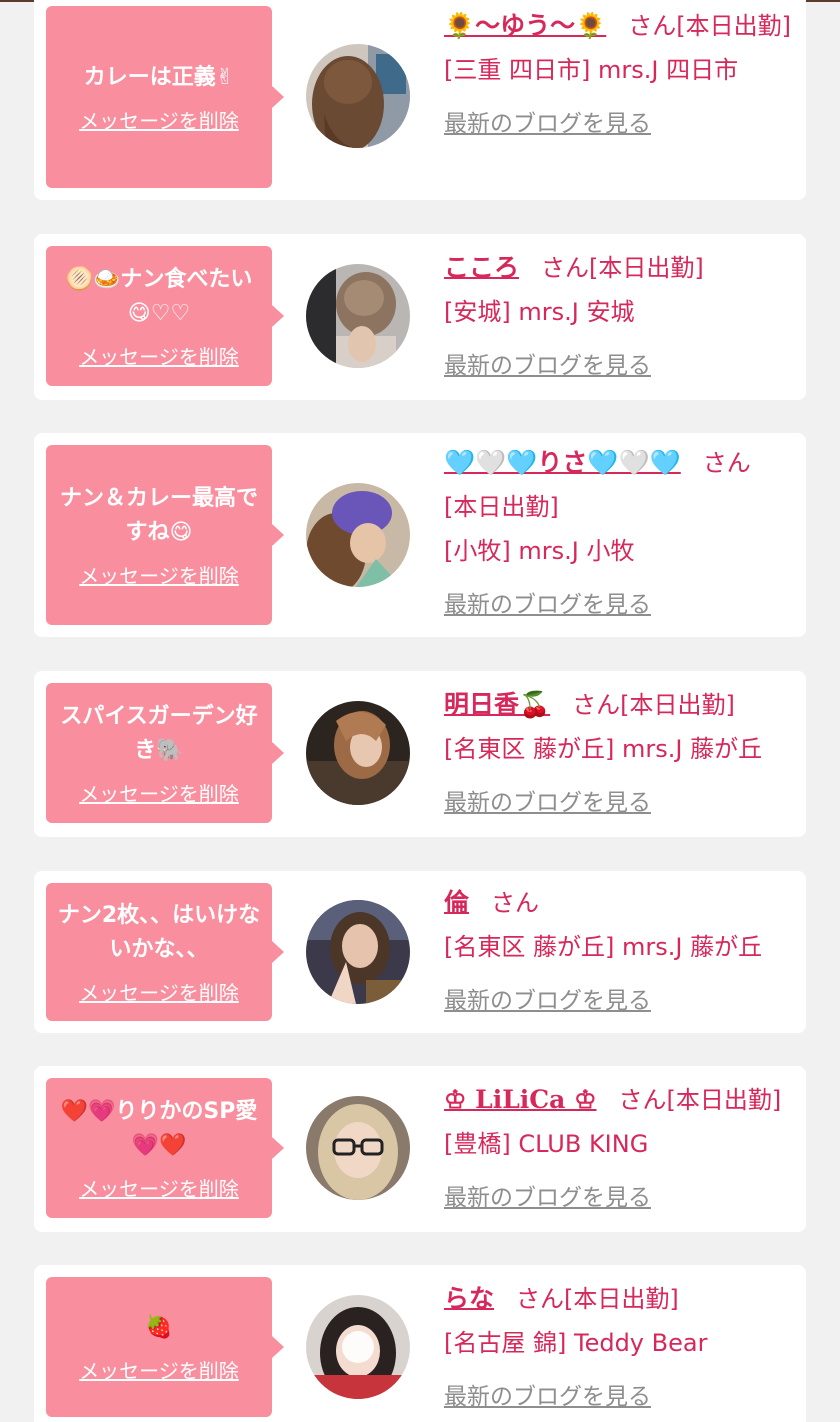  I want to click on message-bubble: 🫓🍛ナン食べたい😋♡♡ メッセージを削除, so click(165, 316).